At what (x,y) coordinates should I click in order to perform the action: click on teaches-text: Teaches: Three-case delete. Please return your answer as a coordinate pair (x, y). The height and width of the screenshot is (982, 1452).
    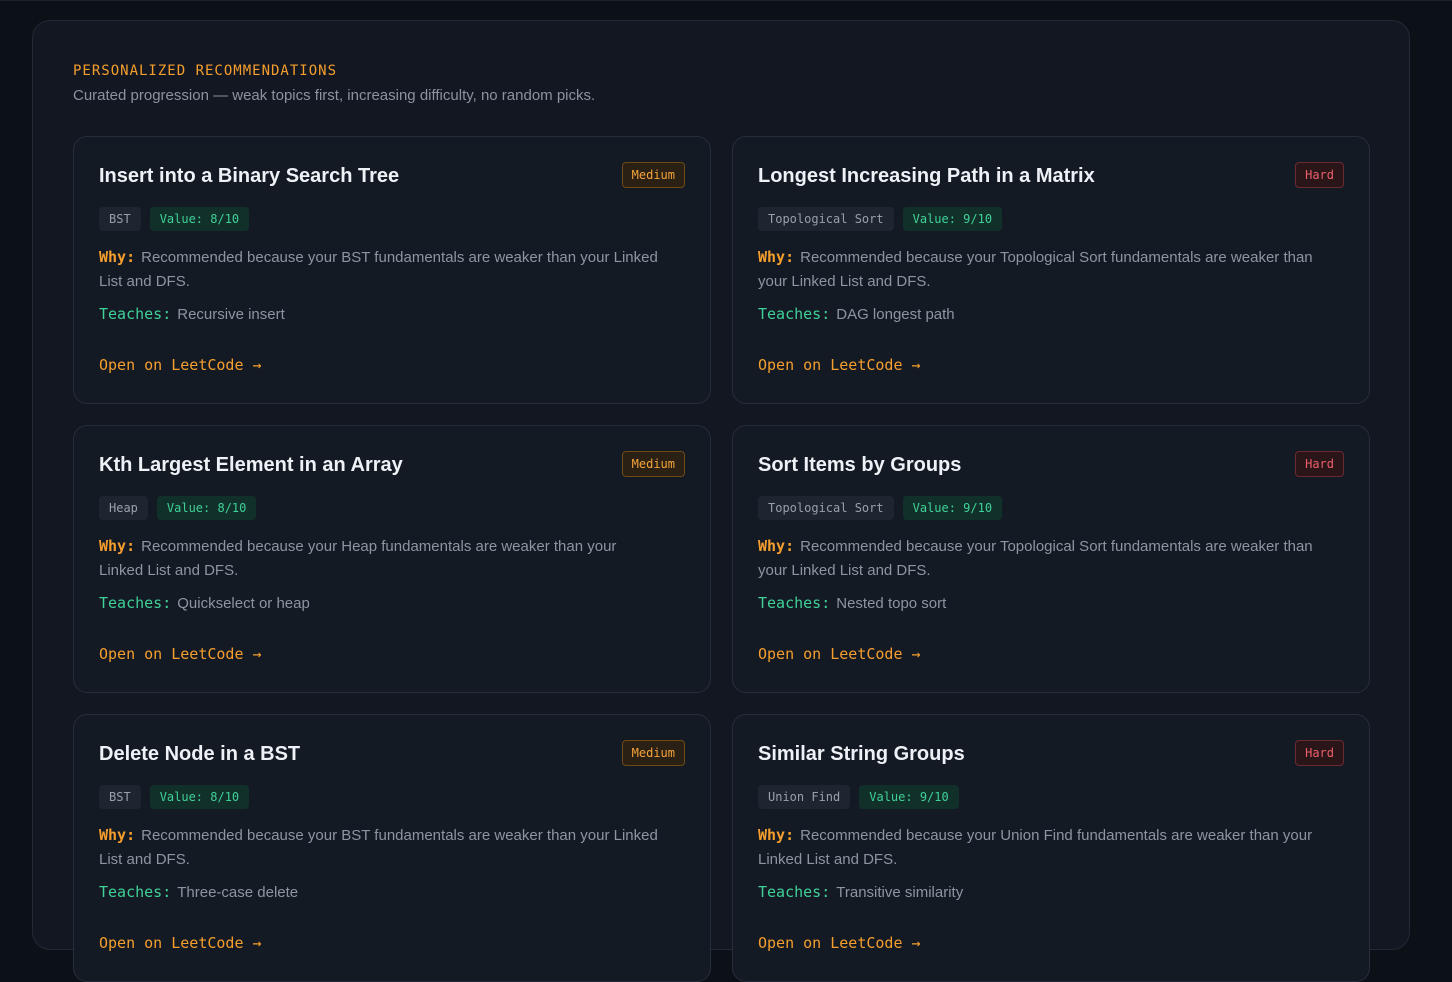
    Looking at the image, I should click on (198, 892).